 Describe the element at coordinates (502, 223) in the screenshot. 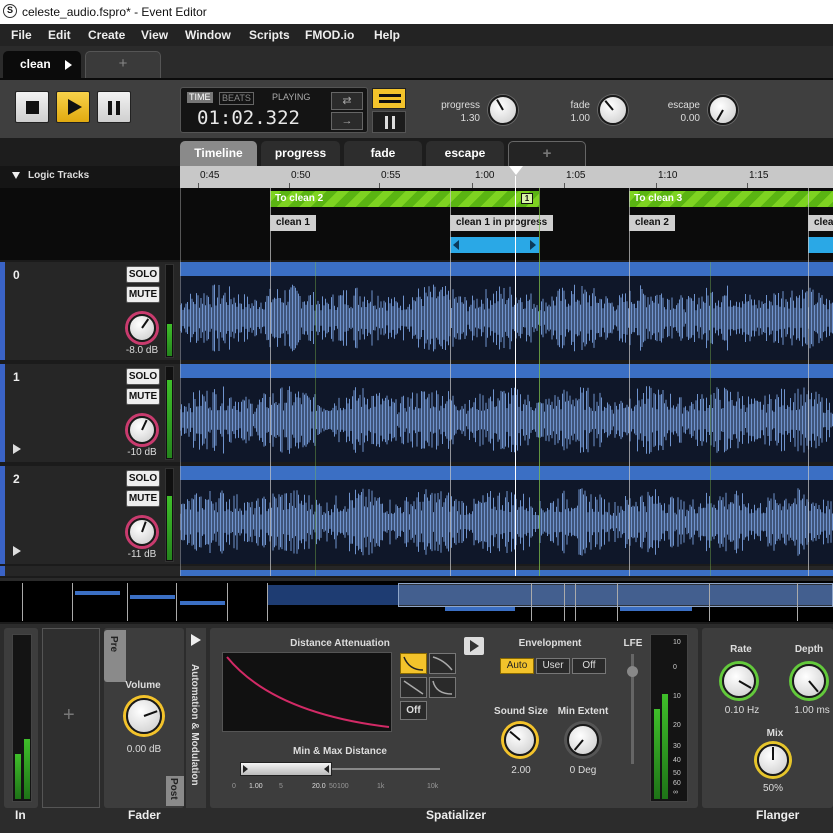

I see `destination-marker-clean-1-in-progress: clean 1 in progress` at that location.